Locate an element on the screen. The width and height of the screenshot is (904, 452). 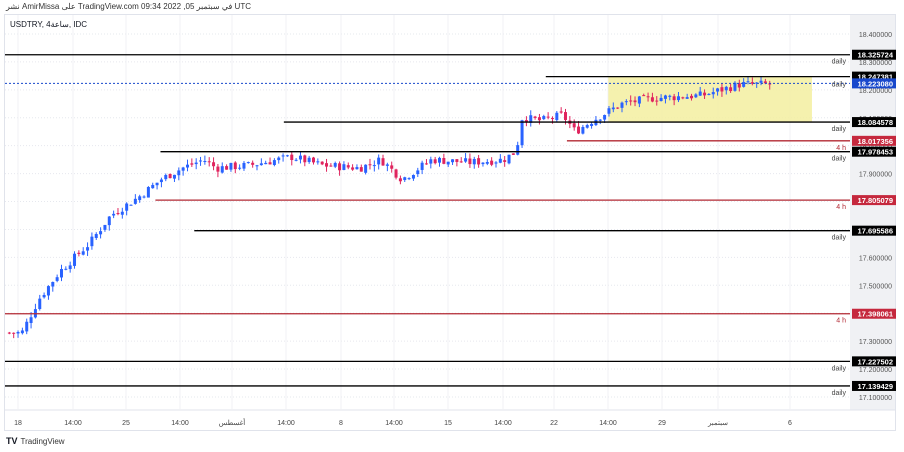
level-price-label: 17.139429 is located at coordinates (875, 386).